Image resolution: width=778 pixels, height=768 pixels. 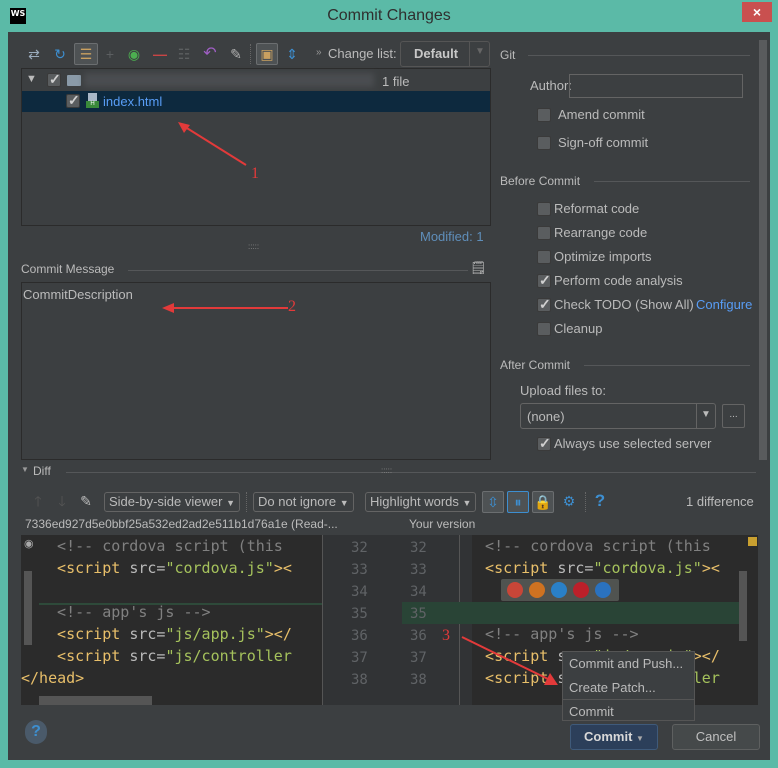 I want to click on code-token: ><, so click(x=710, y=568).